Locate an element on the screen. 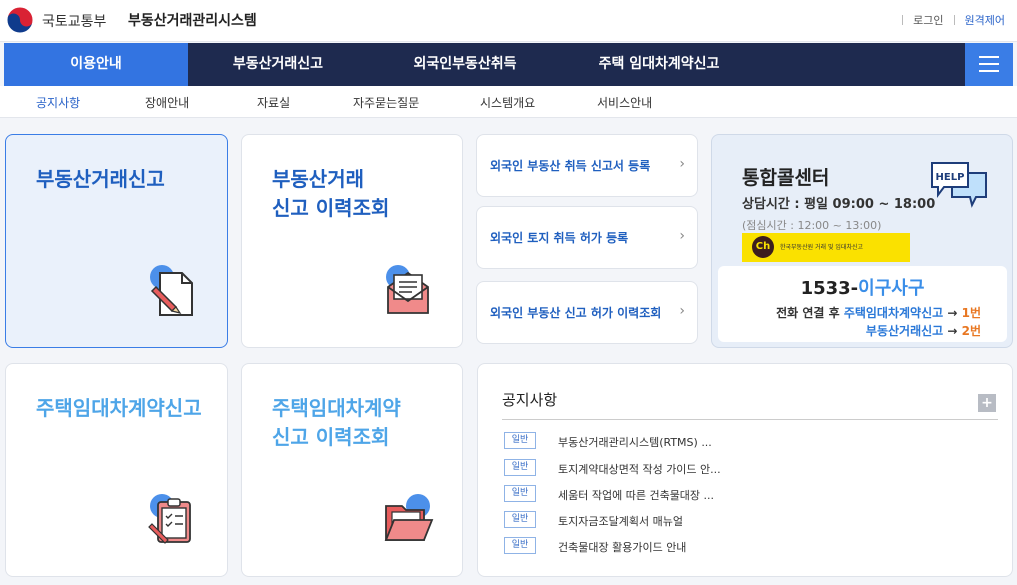  nav-item-foreign-acquisition: 외국인부동산취득 is located at coordinates (465, 64).